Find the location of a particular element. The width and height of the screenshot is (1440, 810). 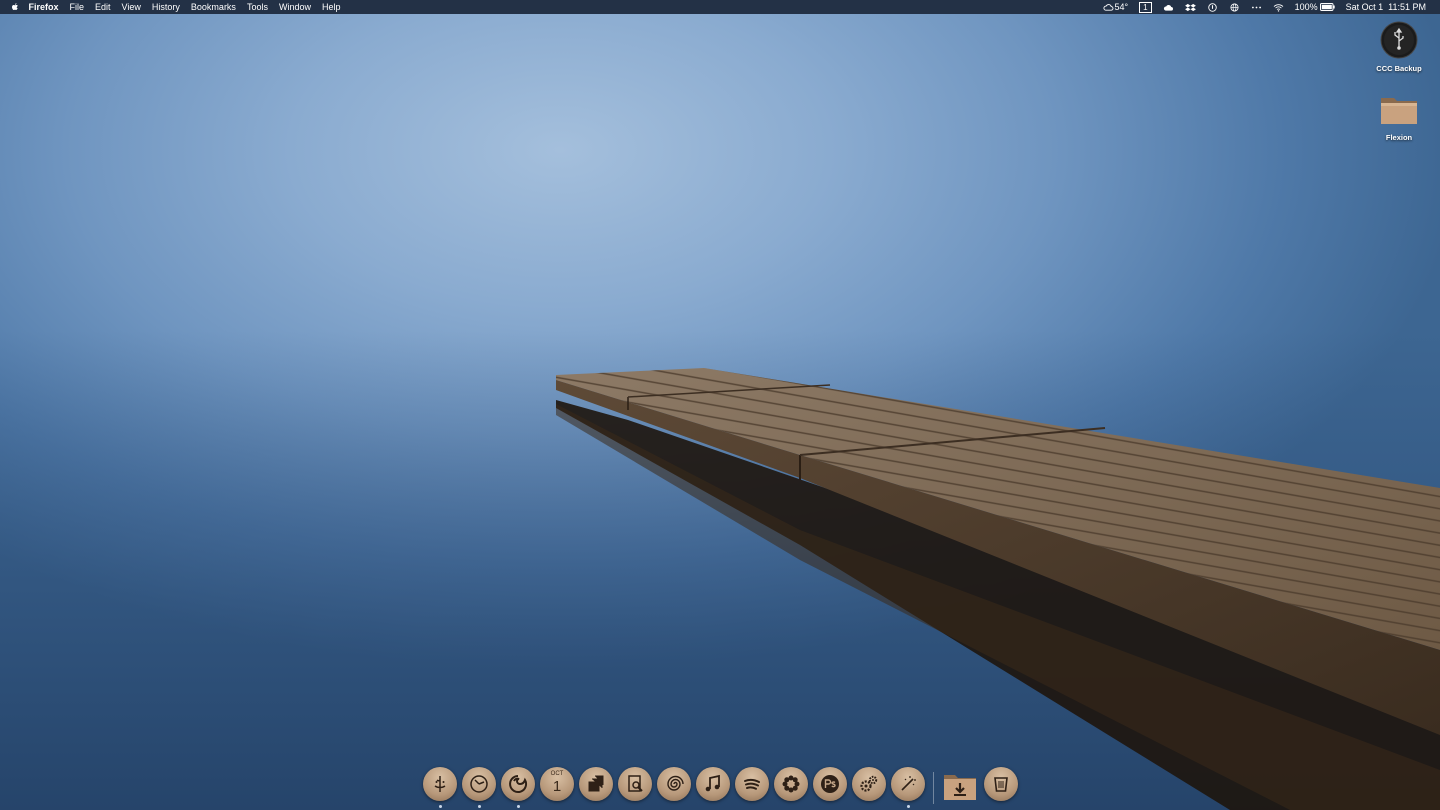

dock: OCT 1 is located at coordinates (720, 786).